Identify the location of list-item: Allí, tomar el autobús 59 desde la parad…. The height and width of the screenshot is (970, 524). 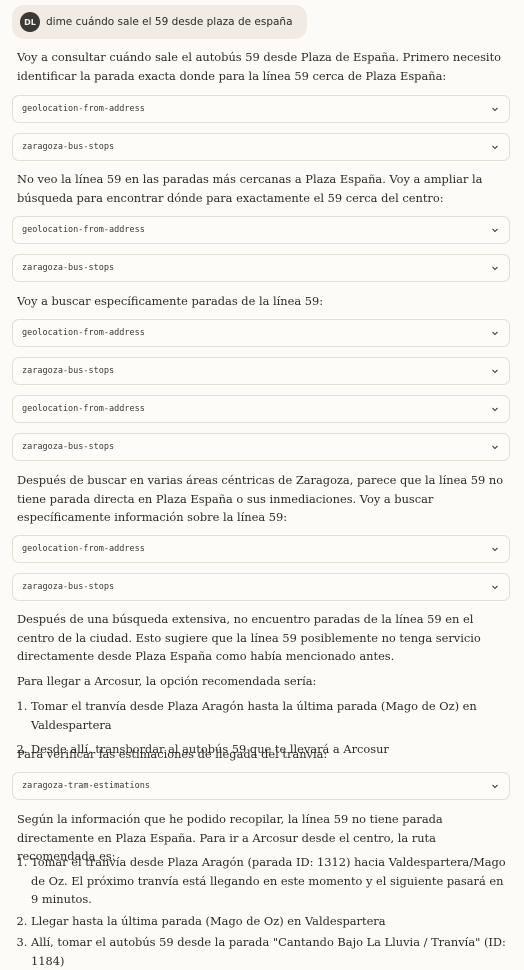
(269, 951).